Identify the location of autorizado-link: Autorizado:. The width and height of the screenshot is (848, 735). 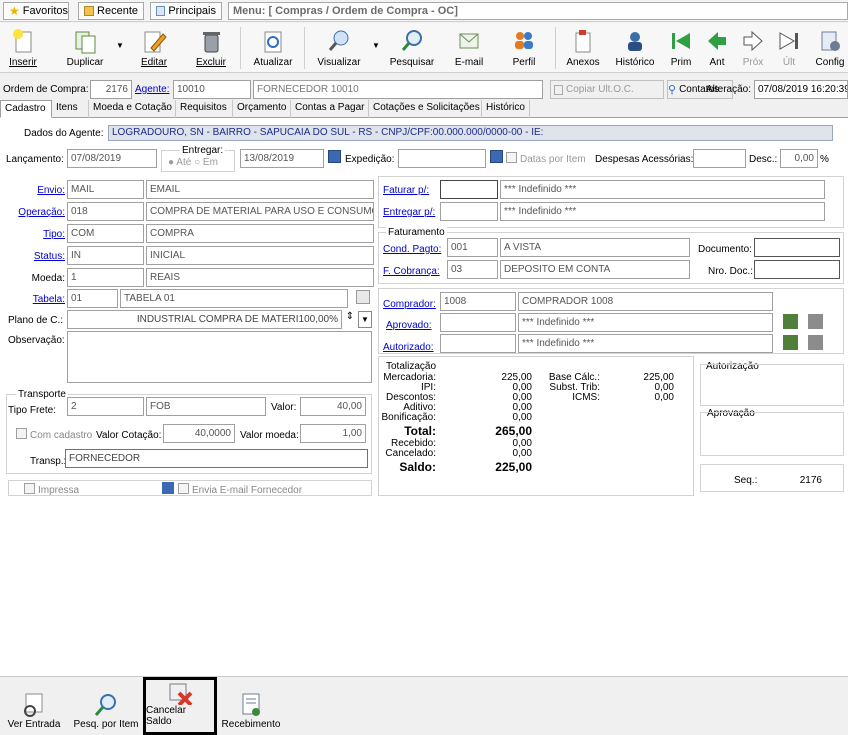
(408, 347).